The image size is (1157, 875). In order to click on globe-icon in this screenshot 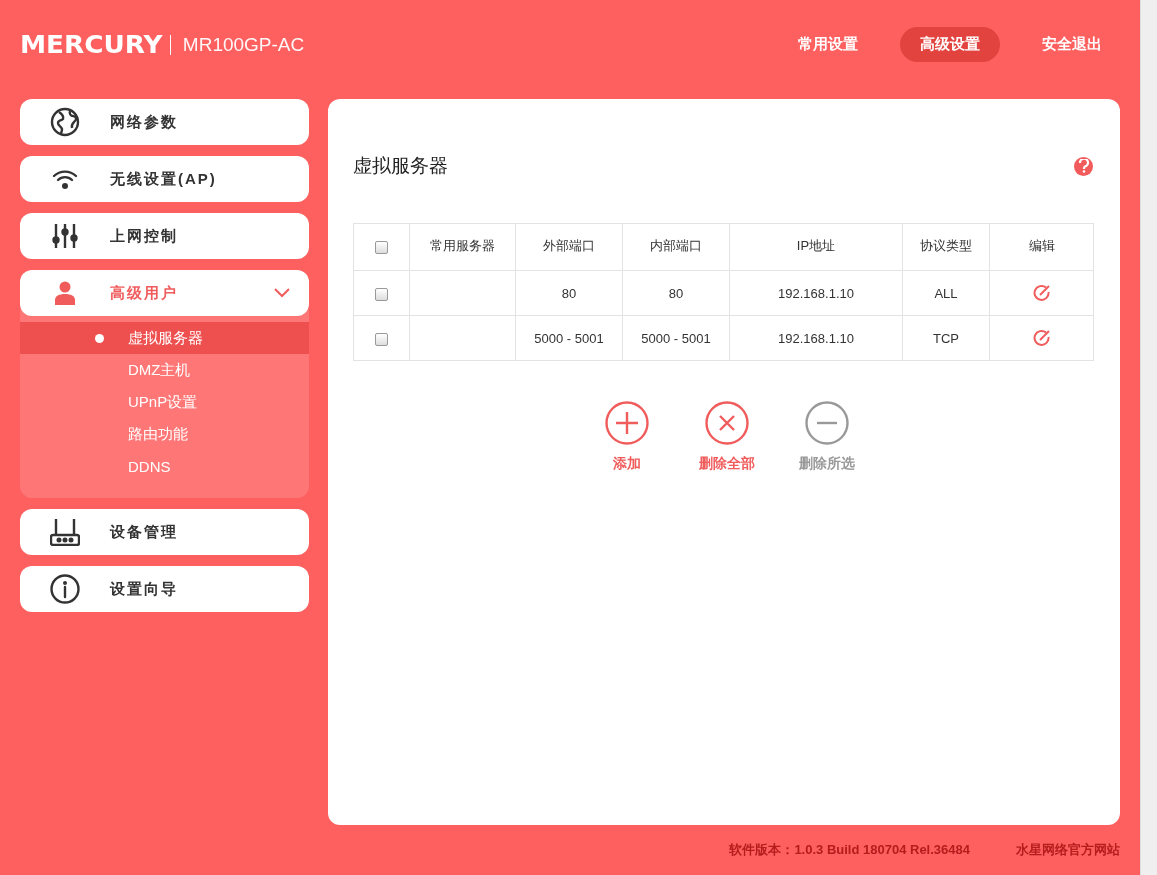, I will do `click(65, 122)`.